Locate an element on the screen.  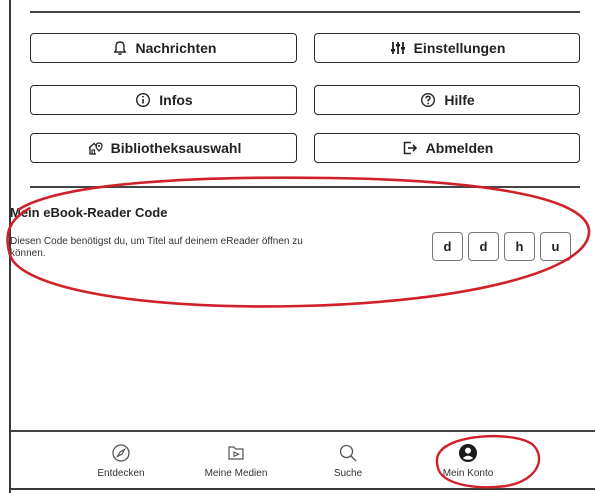
code-char-box: u is located at coordinates (555, 246).